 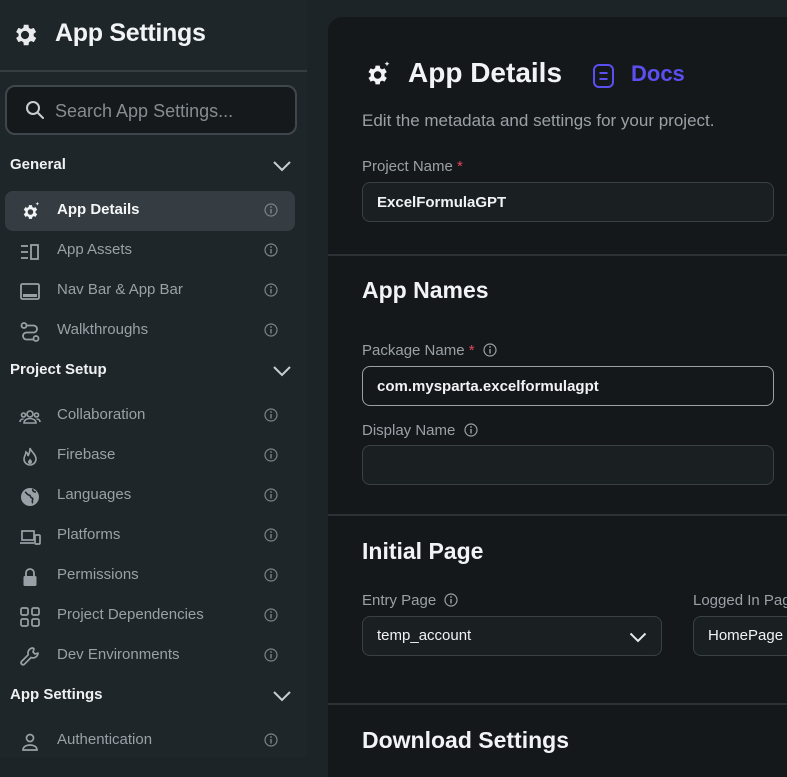 I want to click on package-name-input, so click(x=568, y=386).